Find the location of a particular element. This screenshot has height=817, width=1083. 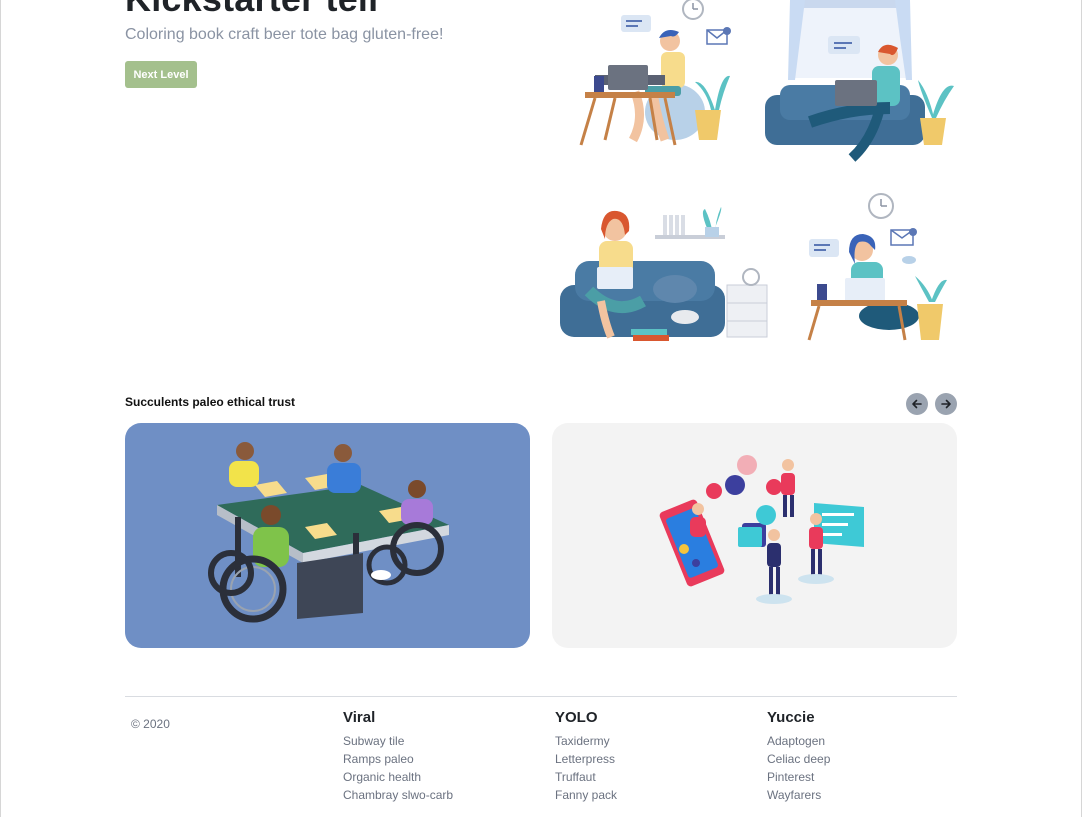

footer-link: Letterpress is located at coordinates (586, 759).